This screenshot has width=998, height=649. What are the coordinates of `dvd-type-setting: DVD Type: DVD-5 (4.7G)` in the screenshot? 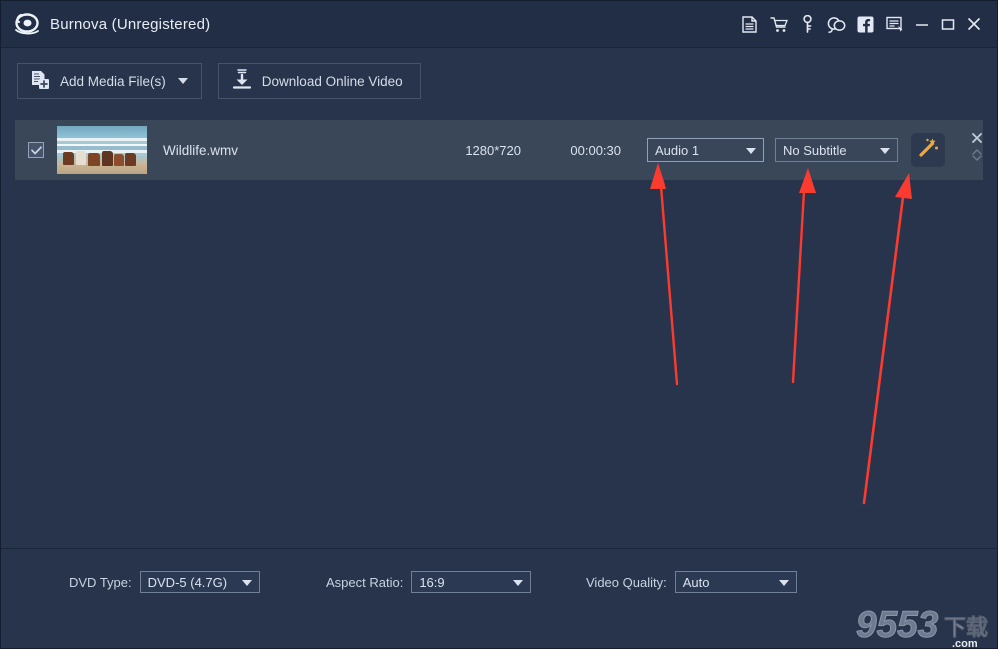 It's located at (164, 582).